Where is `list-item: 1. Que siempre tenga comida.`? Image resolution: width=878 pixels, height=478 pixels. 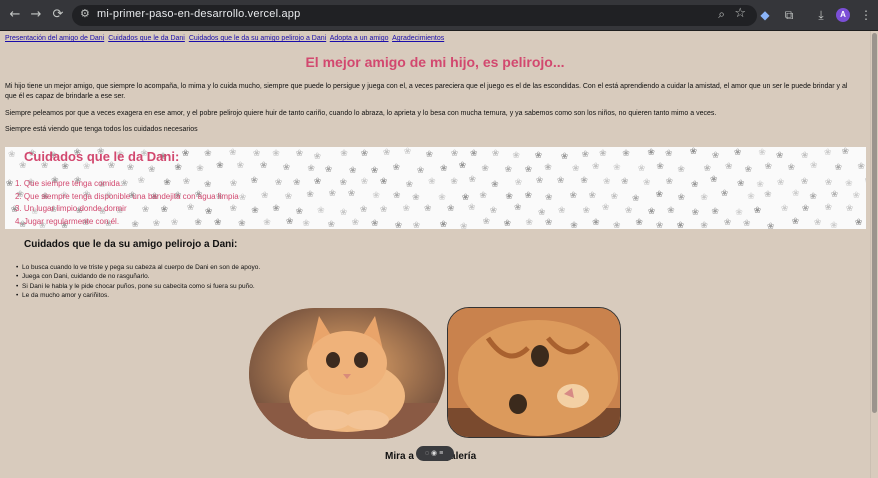 list-item: 1. Que siempre tenga comida. is located at coordinates (69, 183).